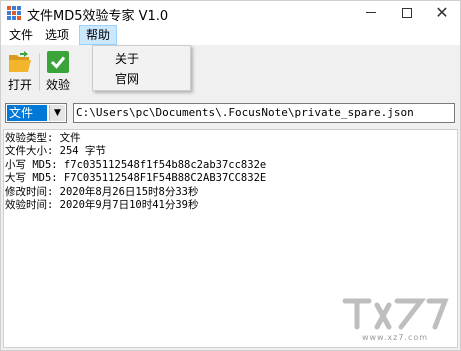 This screenshot has width=461, height=351. I want to click on minimize-icon, so click(371, 12).